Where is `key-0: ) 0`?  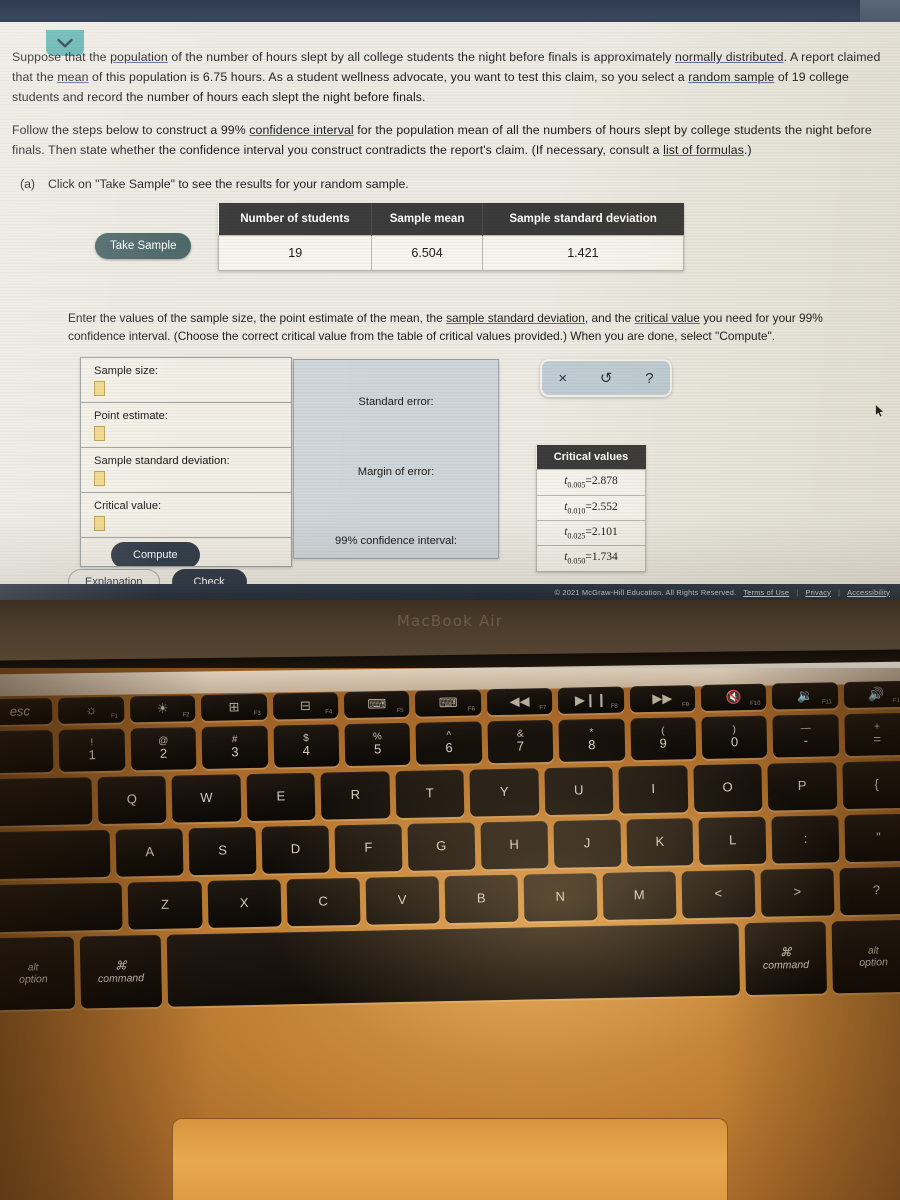
key-0: ) 0 is located at coordinates (734, 737).